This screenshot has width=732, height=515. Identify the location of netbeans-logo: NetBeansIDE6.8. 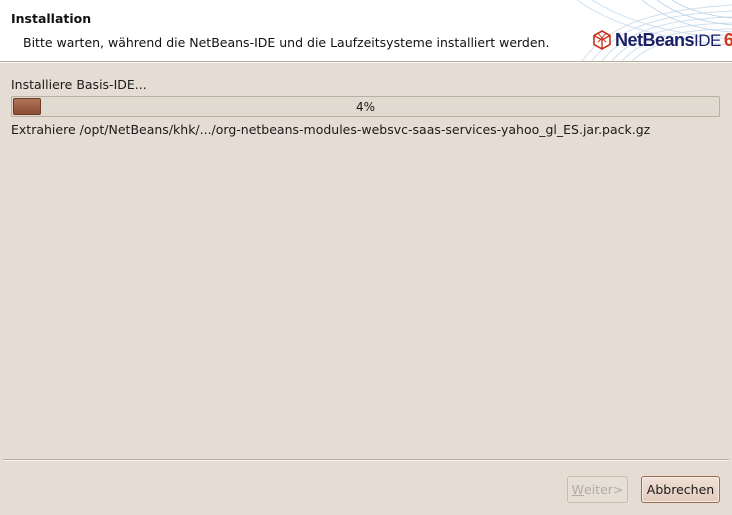
(662, 40).